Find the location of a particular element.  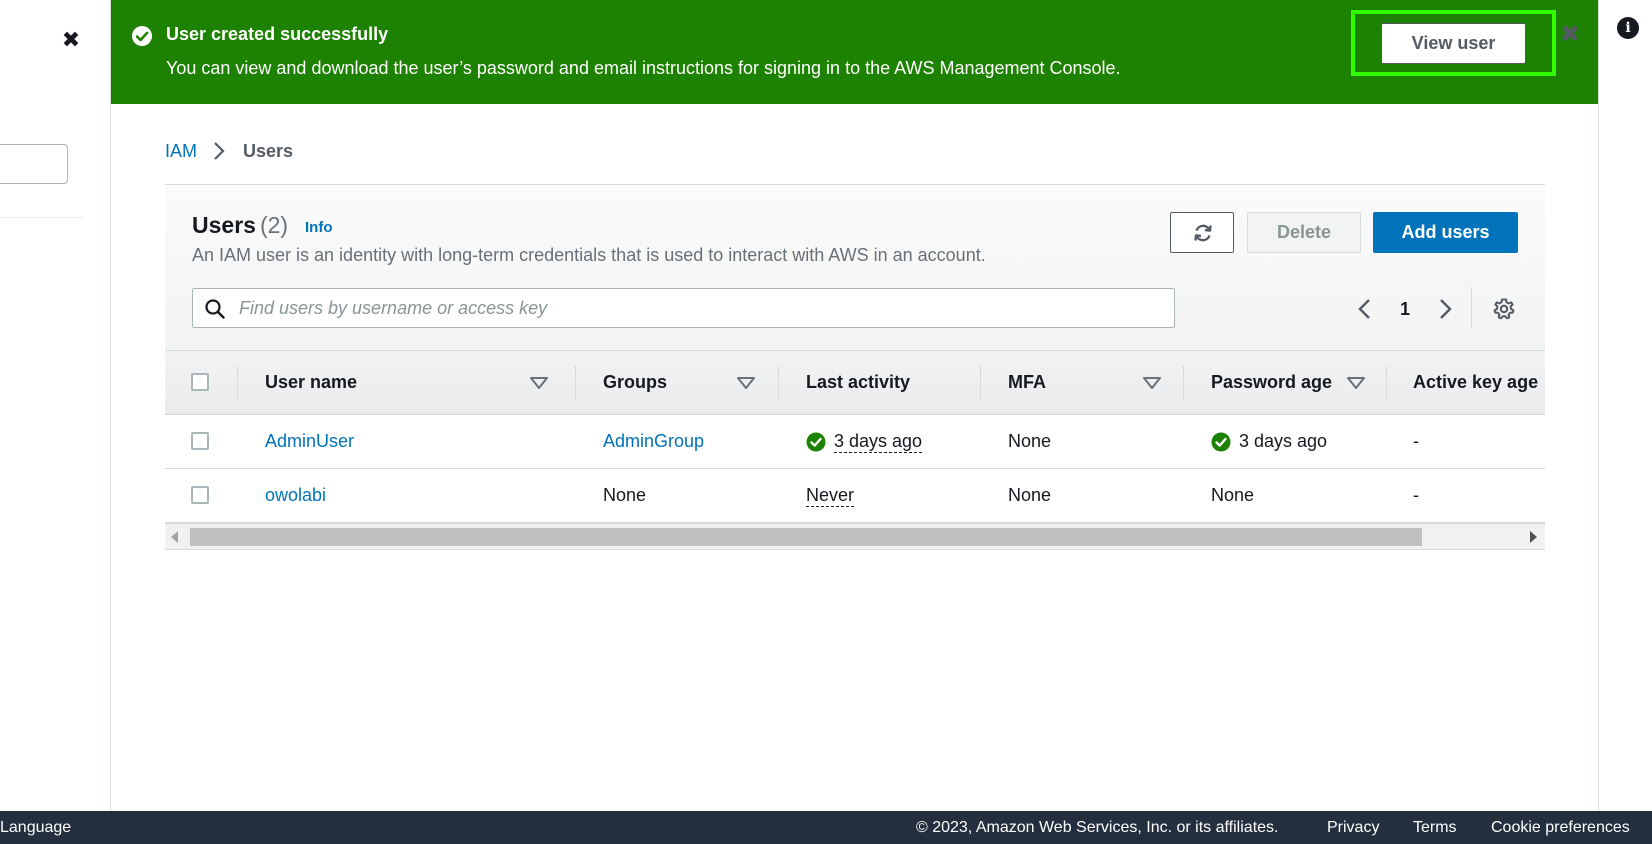

navigation-divider is located at coordinates (42, 217).